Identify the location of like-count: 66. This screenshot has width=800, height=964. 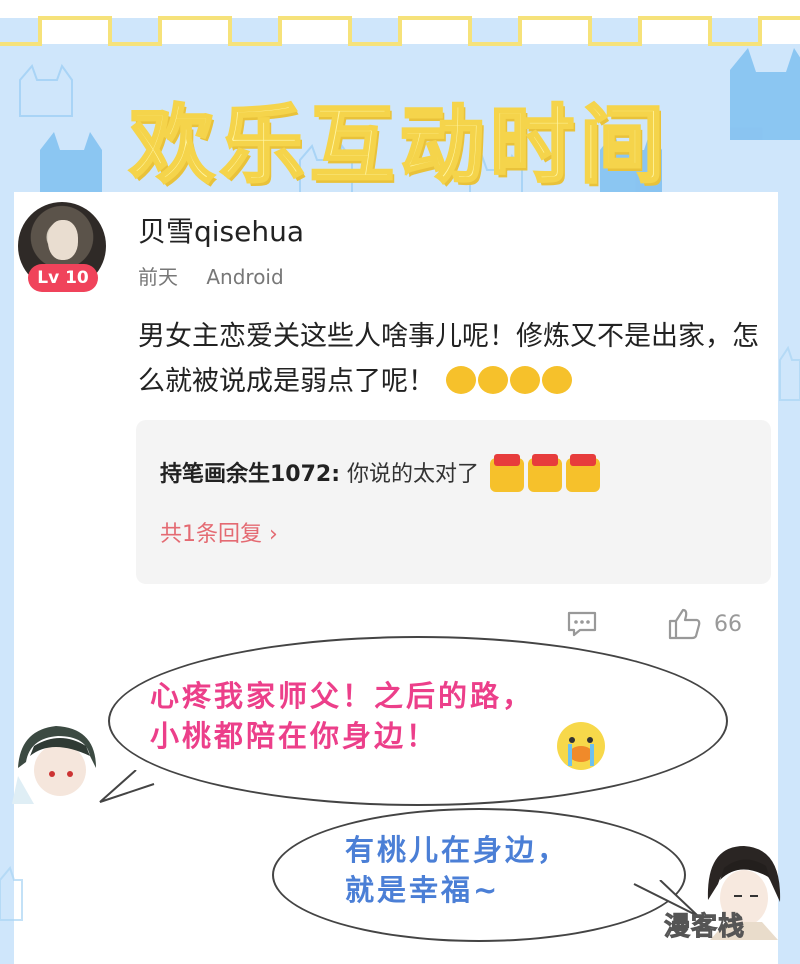
(728, 624).